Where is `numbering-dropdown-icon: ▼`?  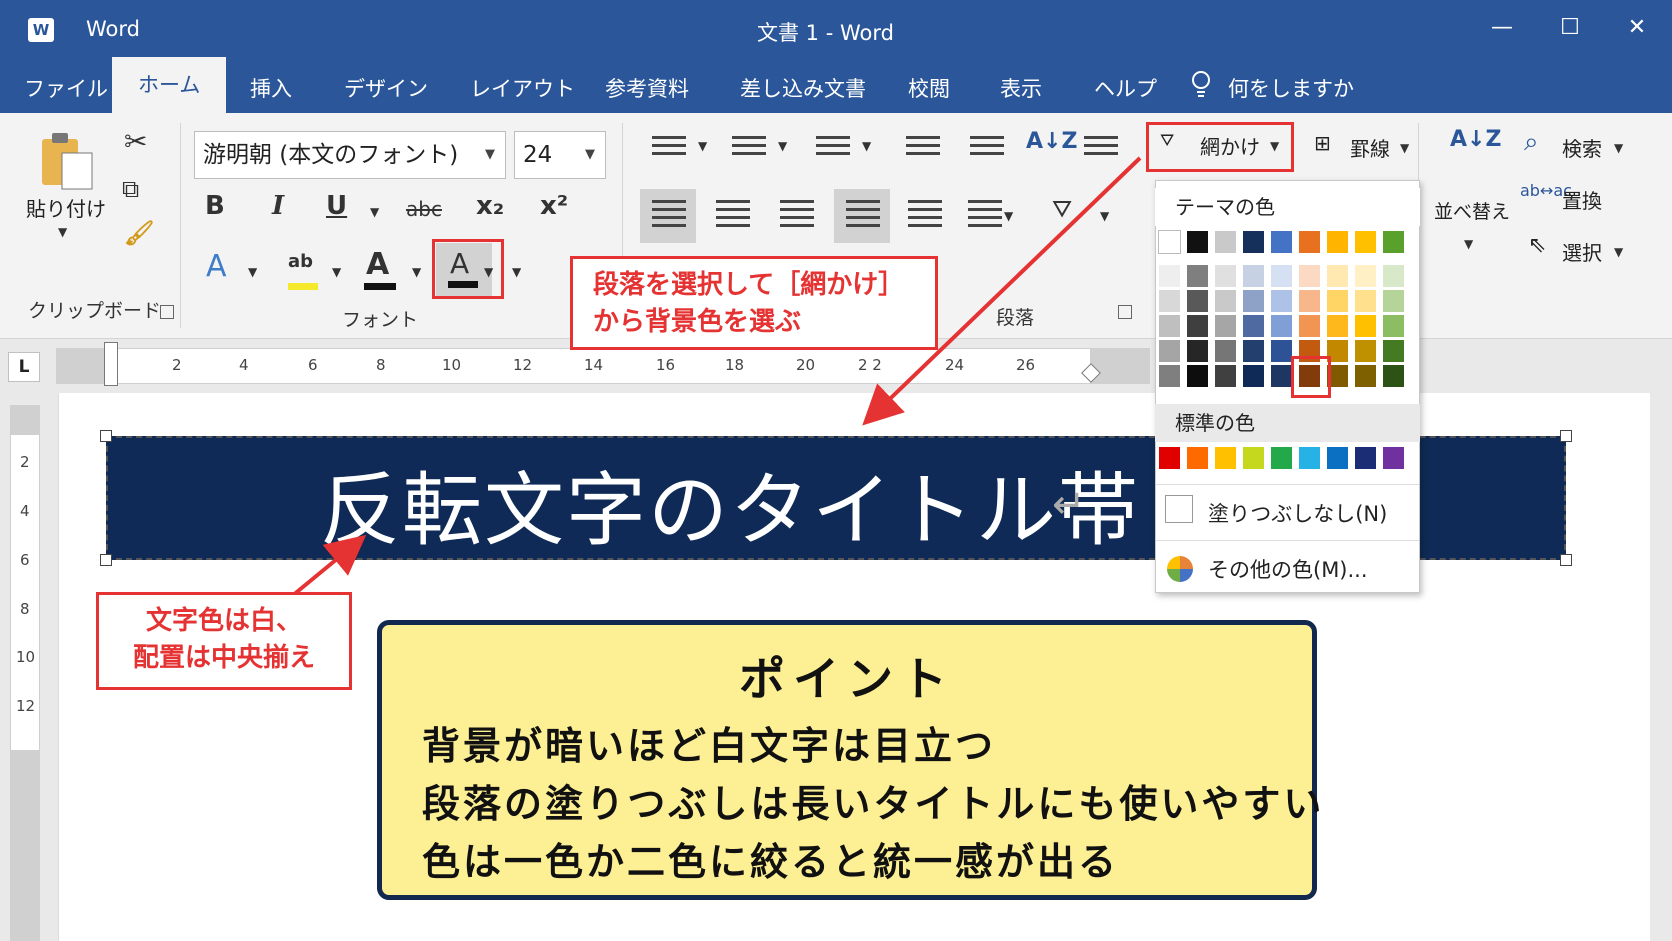 numbering-dropdown-icon: ▼ is located at coordinates (782, 146).